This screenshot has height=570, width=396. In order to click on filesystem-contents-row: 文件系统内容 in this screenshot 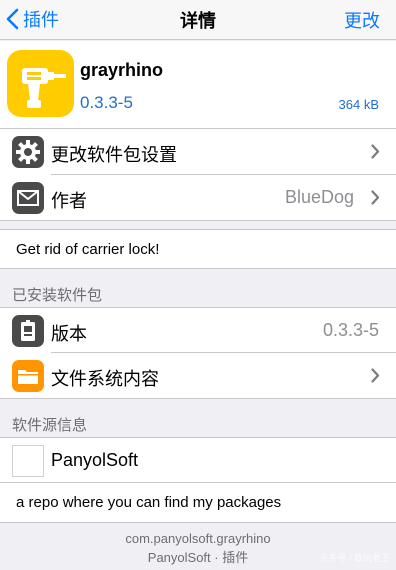, I will do `click(198, 376)`.